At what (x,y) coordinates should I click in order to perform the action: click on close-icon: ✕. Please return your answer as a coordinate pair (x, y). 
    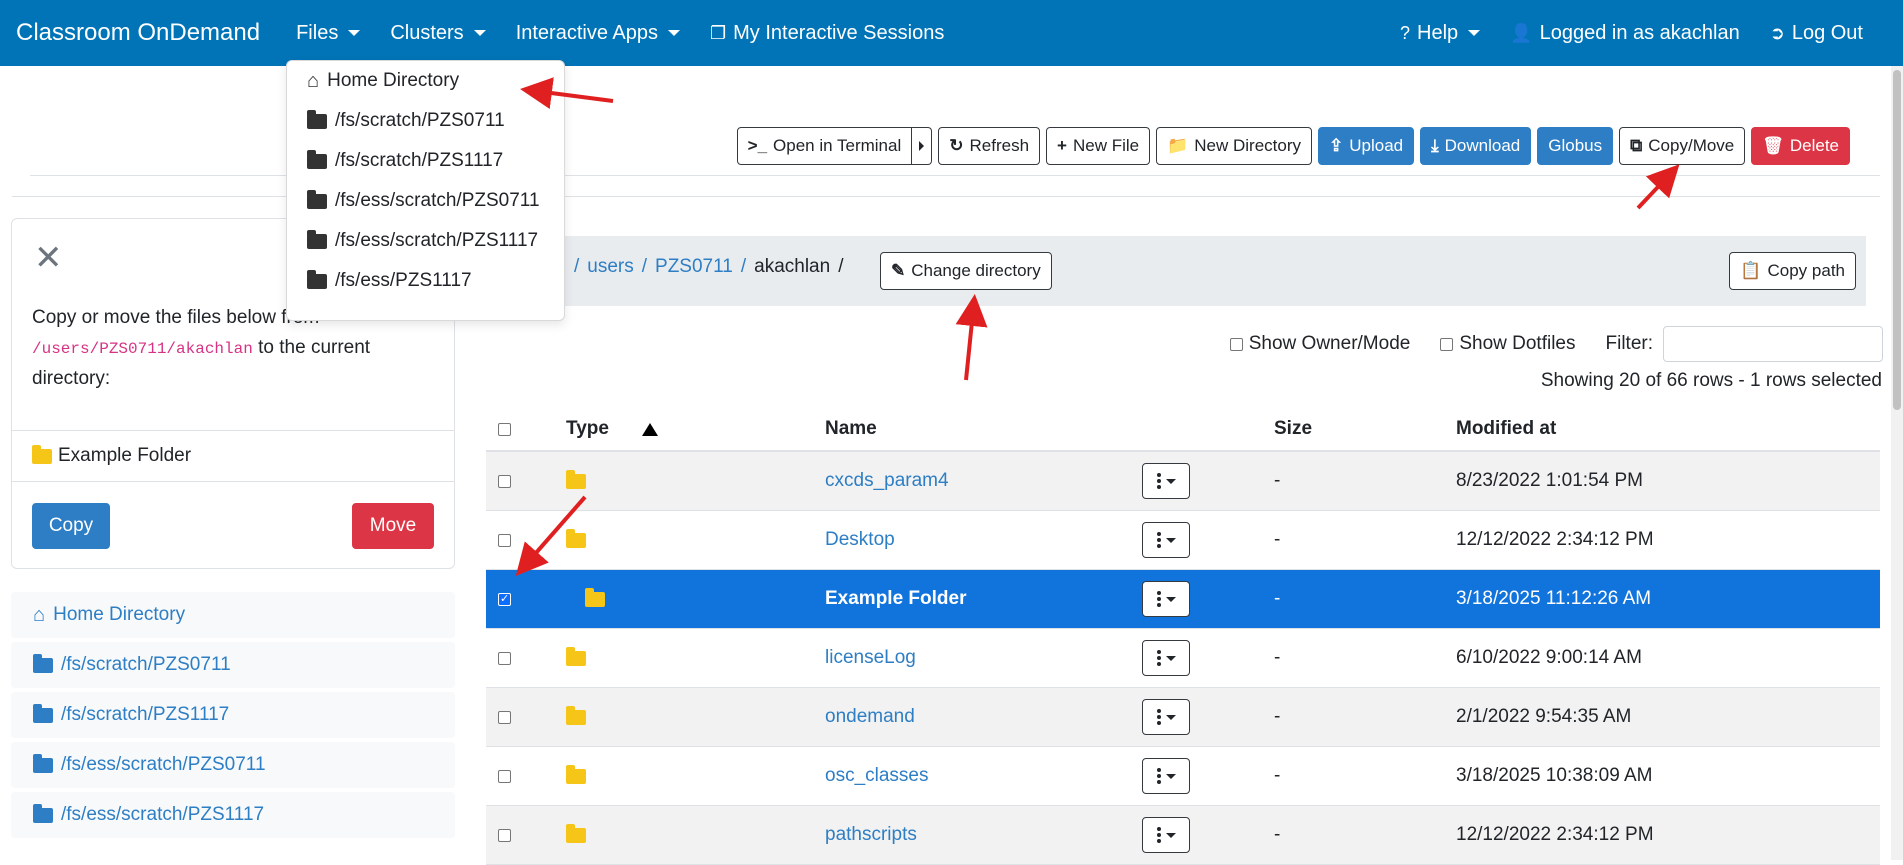
    Looking at the image, I should click on (48, 258).